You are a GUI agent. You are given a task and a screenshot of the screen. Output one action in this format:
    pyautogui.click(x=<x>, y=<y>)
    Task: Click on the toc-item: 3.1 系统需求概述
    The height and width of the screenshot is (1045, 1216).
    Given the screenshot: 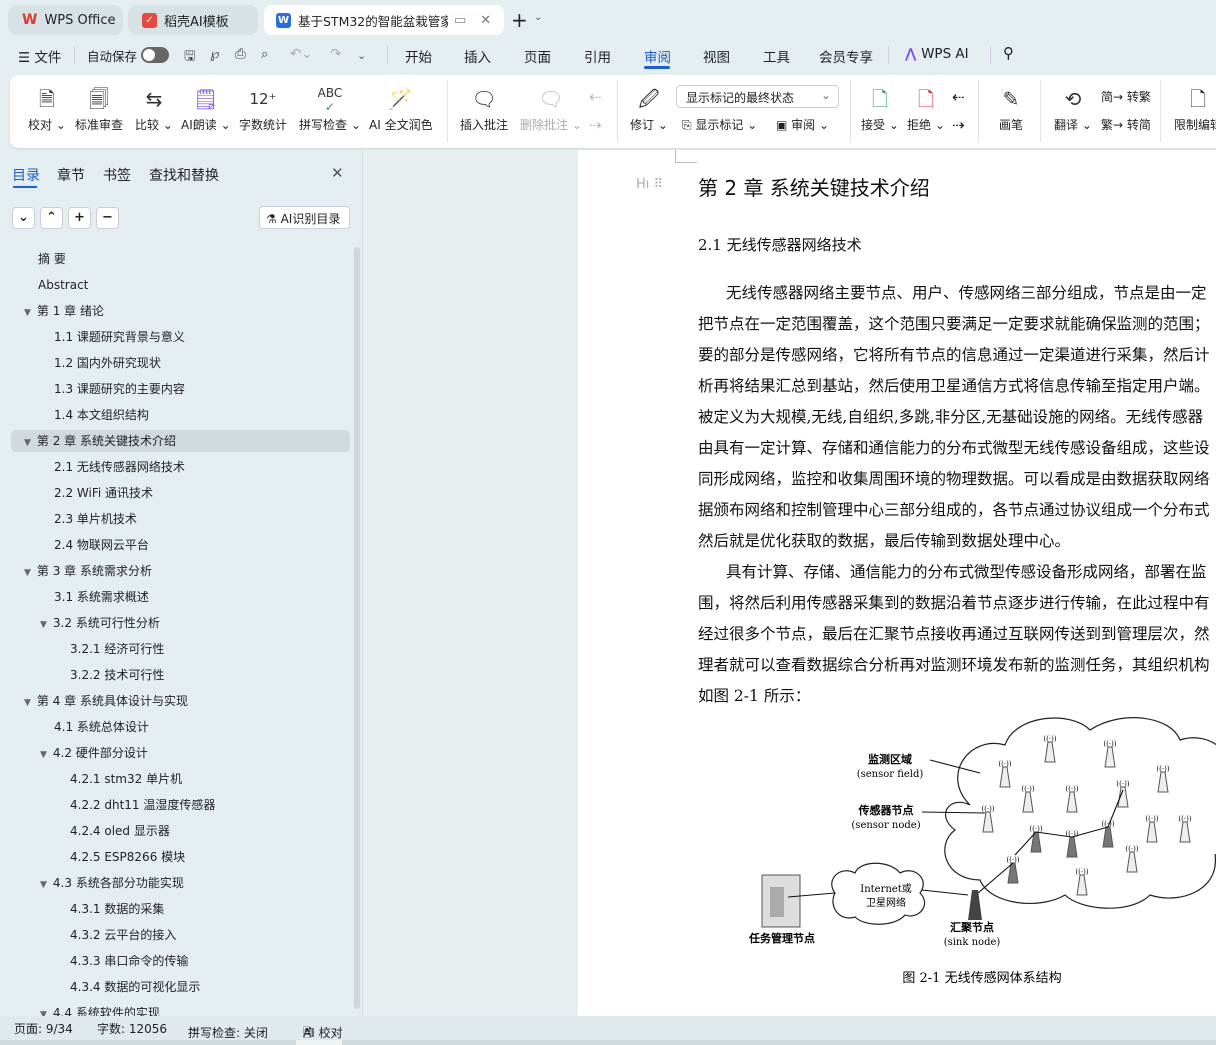 What is the action you would take?
    pyautogui.click(x=101, y=597)
    